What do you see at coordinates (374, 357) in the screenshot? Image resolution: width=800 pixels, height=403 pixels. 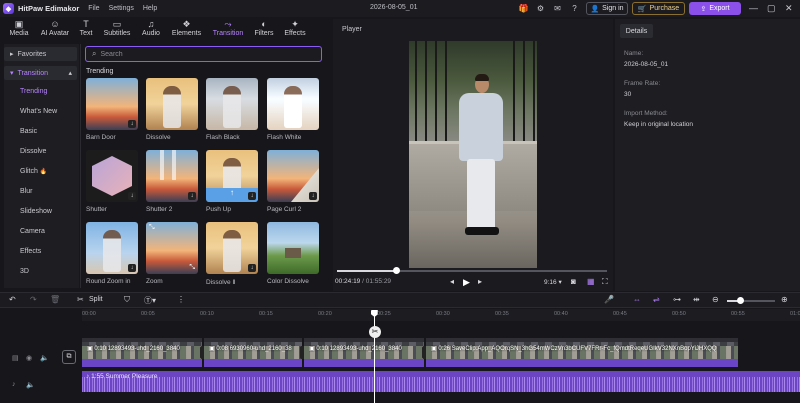 I see `playhead-line` at bounding box center [374, 357].